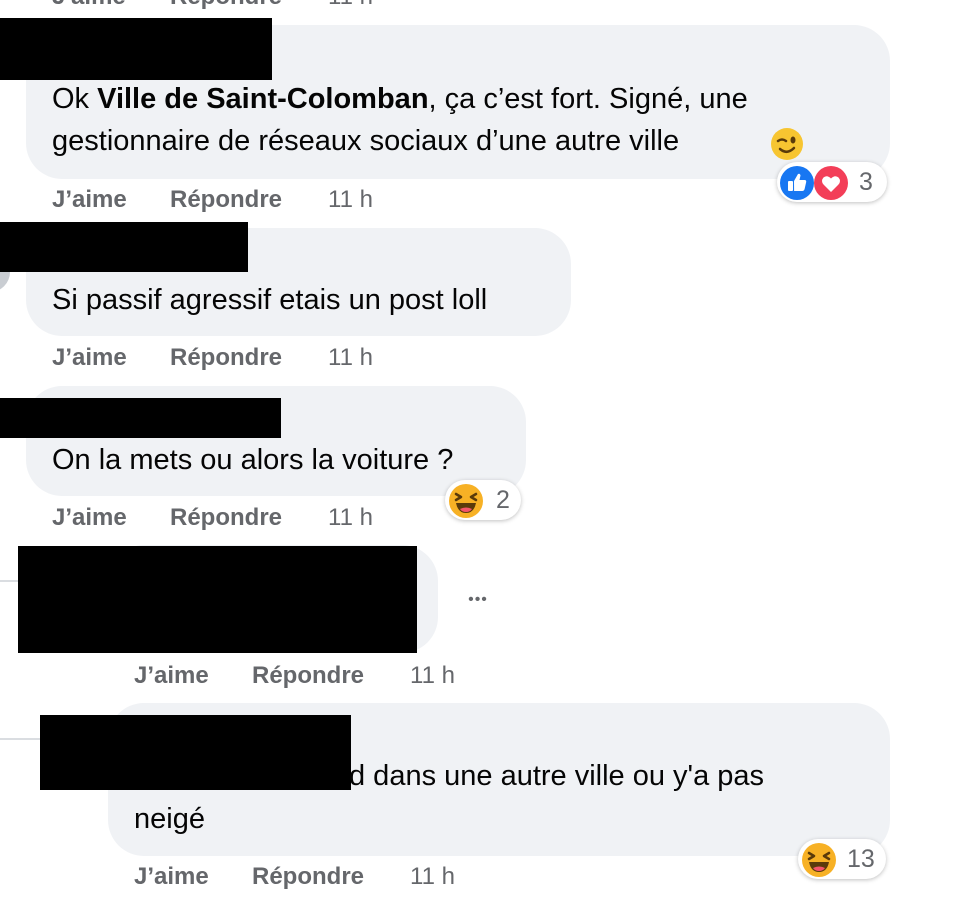 Image resolution: width=980 pixels, height=901 pixels. Describe the element at coordinates (842, 859) in the screenshot. I see `reaction-summary: 13` at that location.